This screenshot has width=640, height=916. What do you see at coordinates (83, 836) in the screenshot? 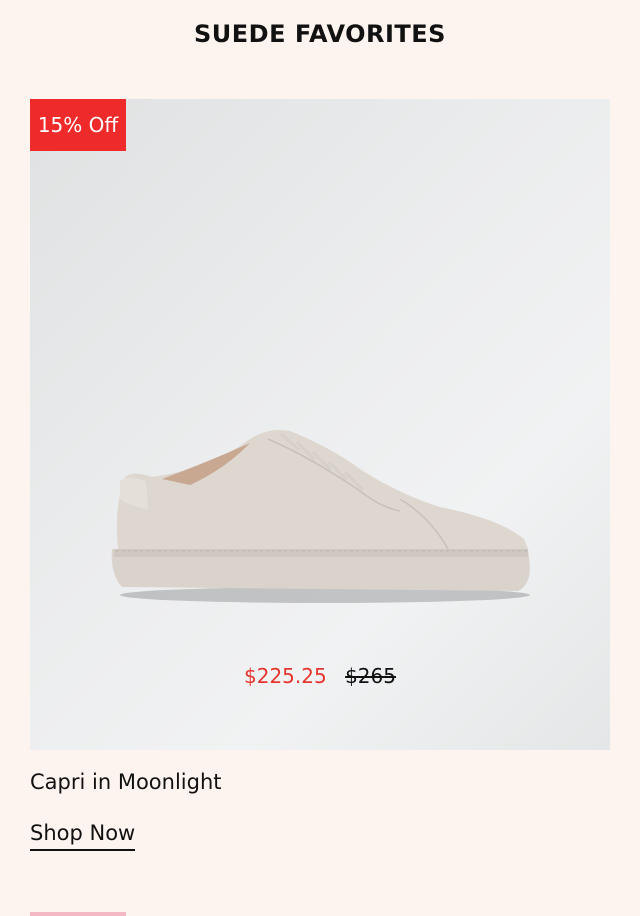
I see `shop-now-link: Shop Now` at bounding box center [83, 836].